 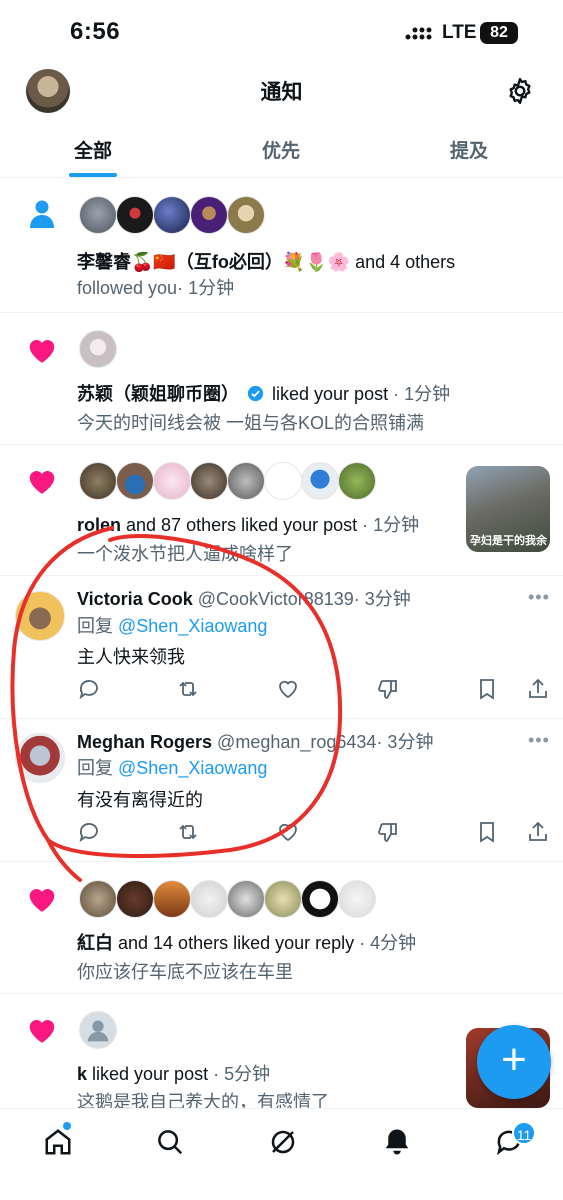 What do you see at coordinates (234, 943) in the screenshot?
I see `notification-rest: and 14 others liked your reply` at bounding box center [234, 943].